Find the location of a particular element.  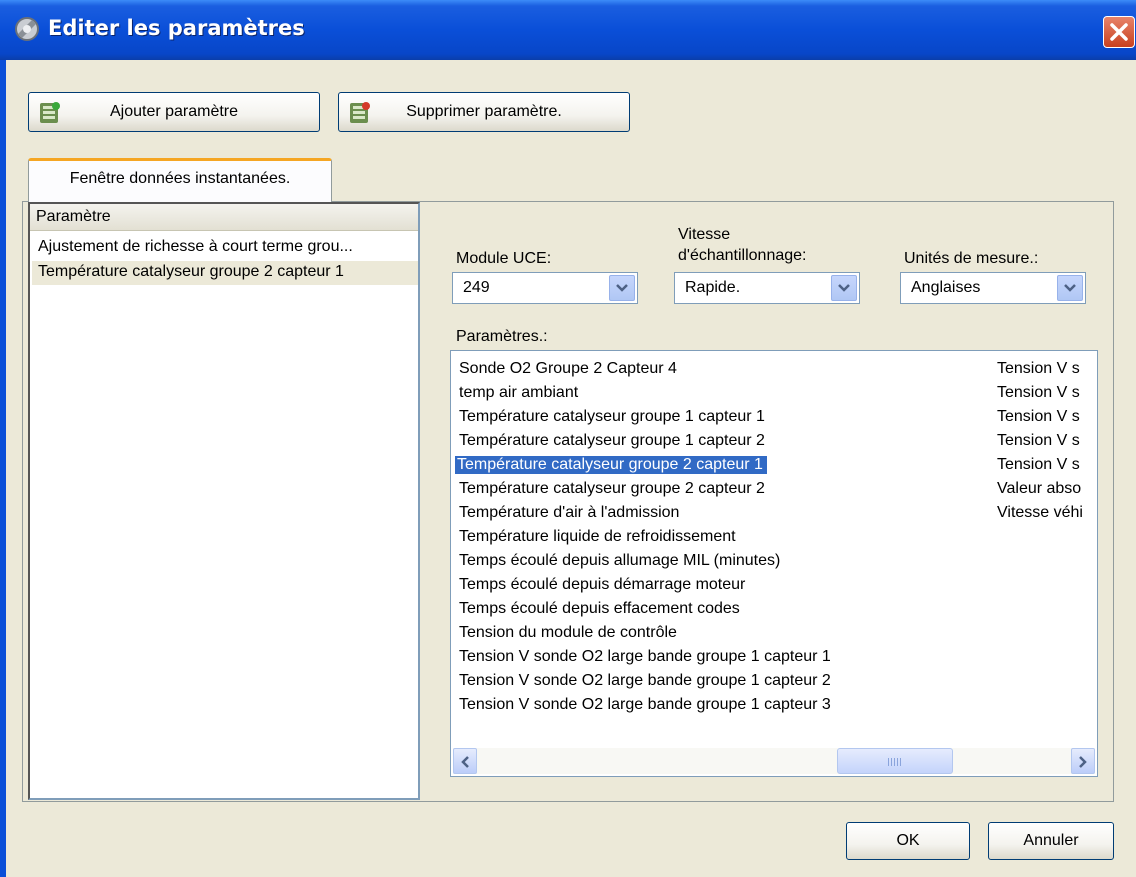

param-row: Température liquide de refroidissement is located at coordinates (775, 539).